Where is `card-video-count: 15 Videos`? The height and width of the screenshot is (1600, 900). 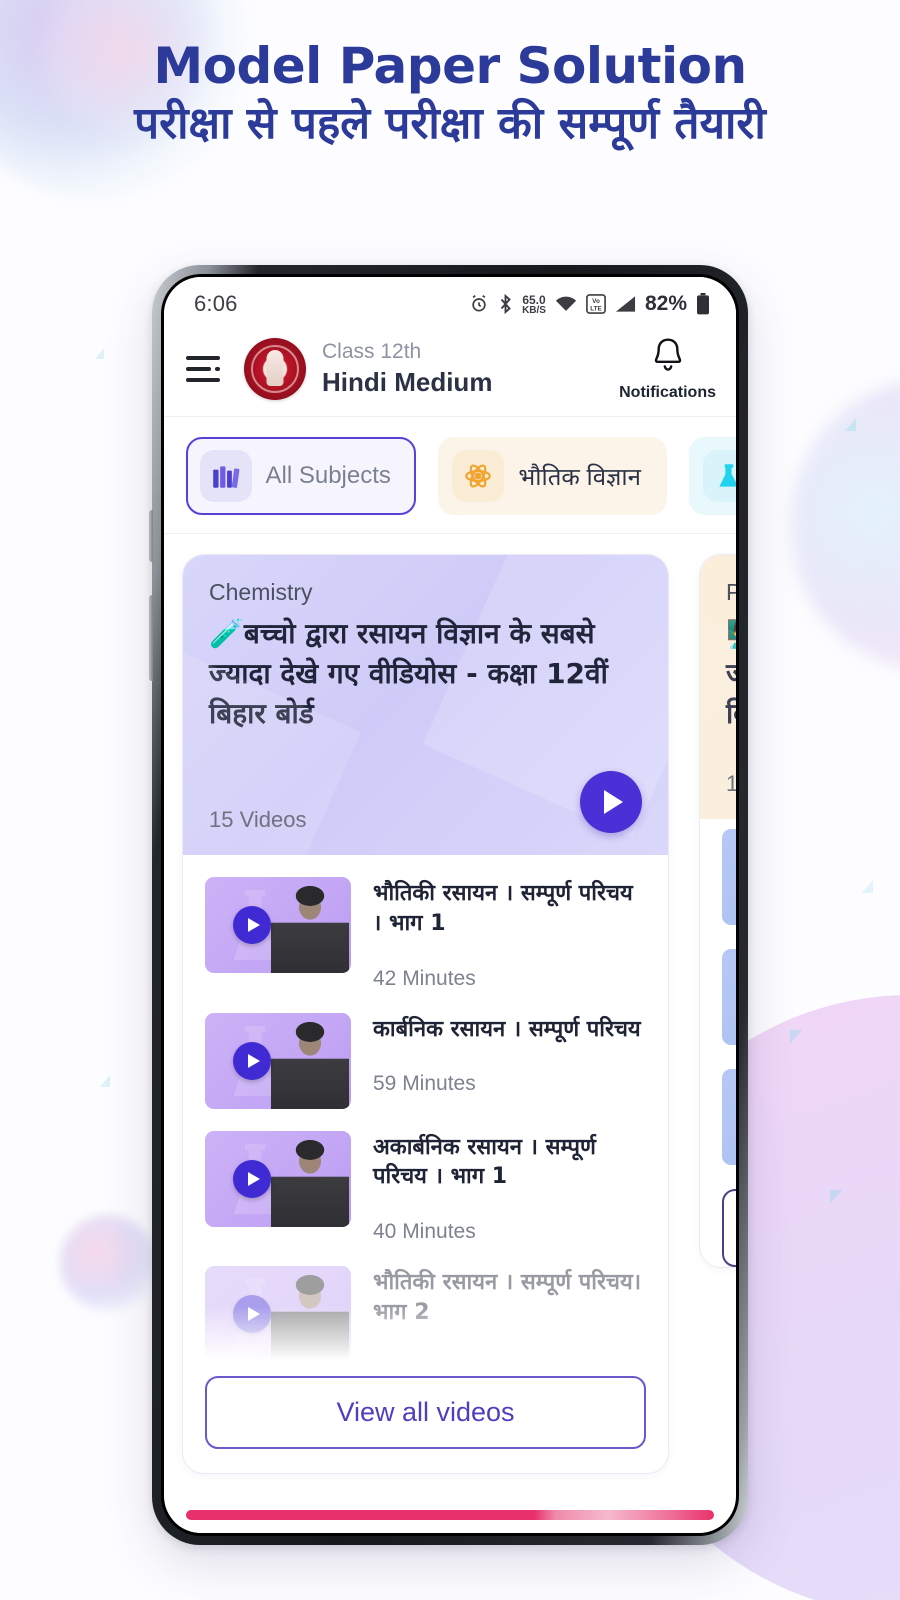
card-video-count: 15 Videos is located at coordinates (258, 820).